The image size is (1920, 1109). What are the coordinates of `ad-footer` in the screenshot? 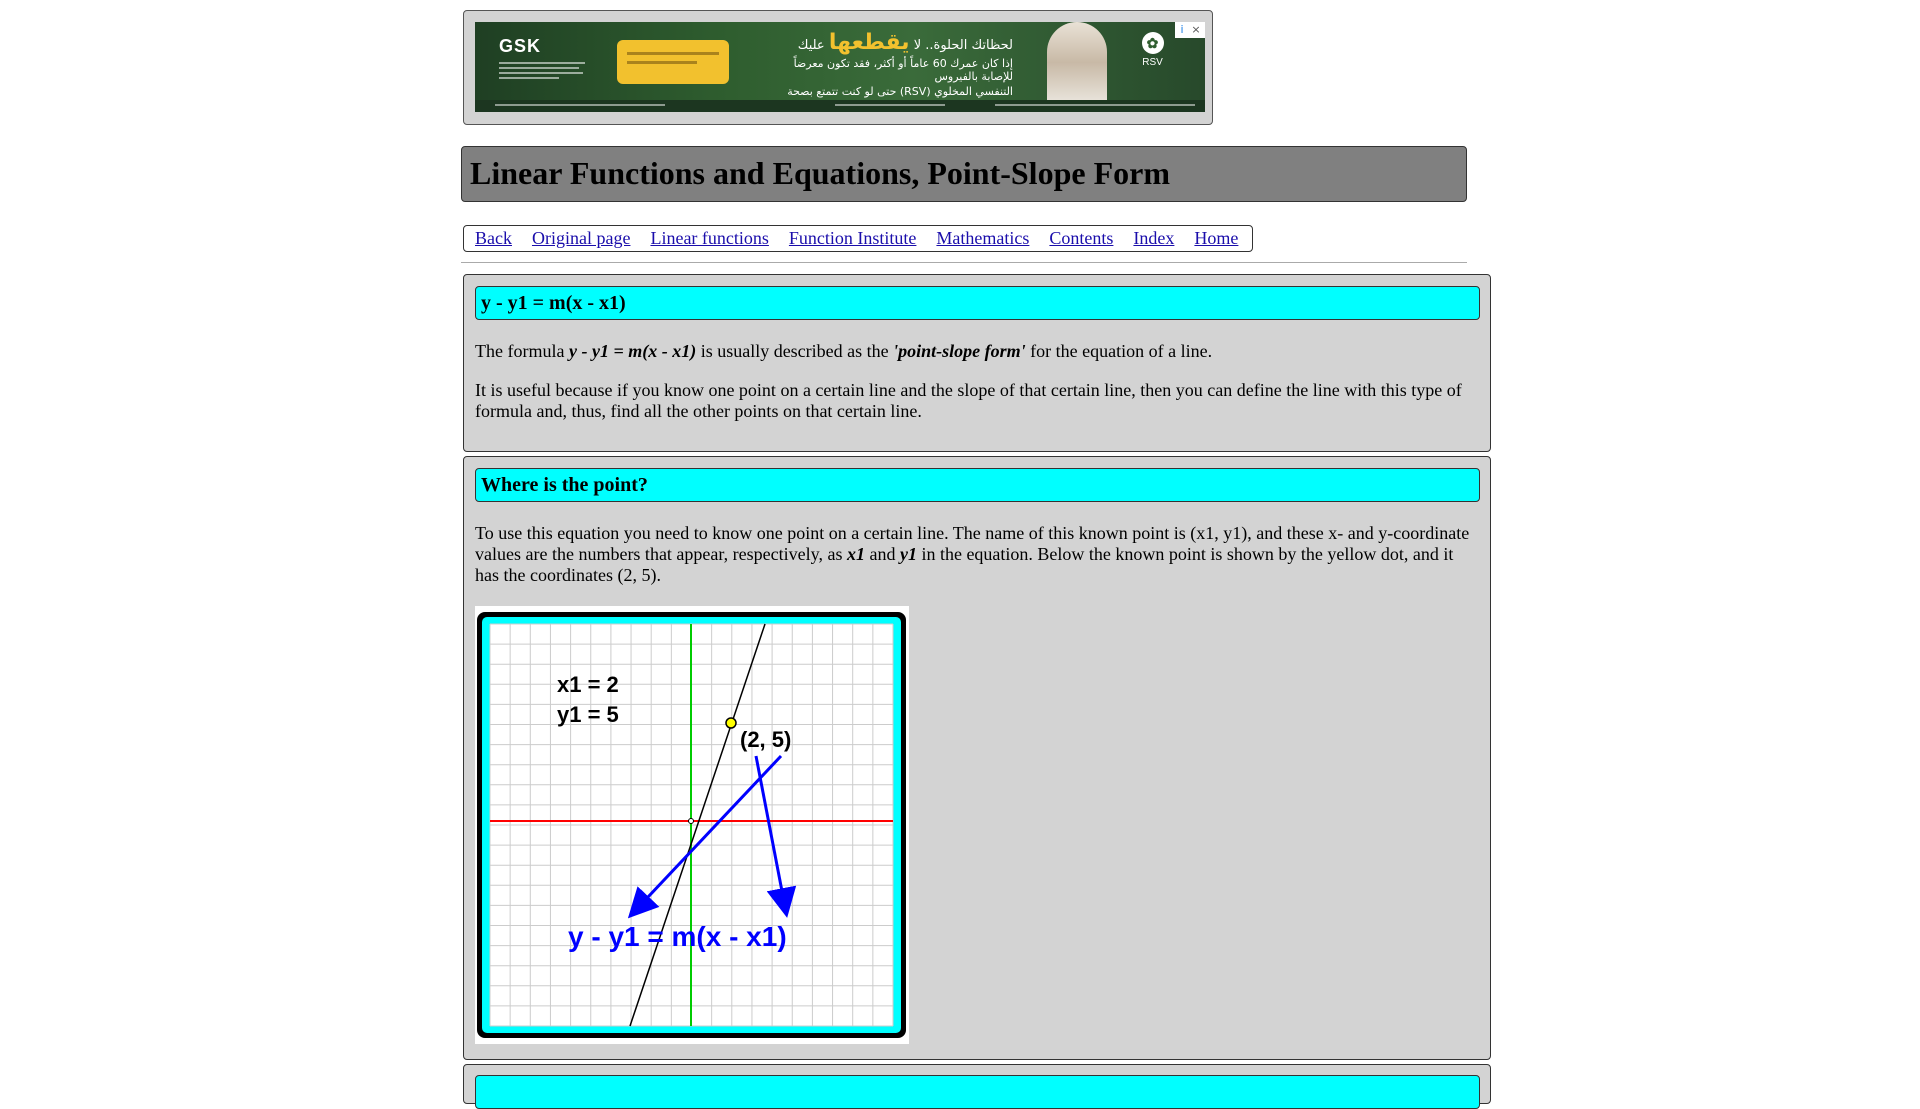 It's located at (840, 106).